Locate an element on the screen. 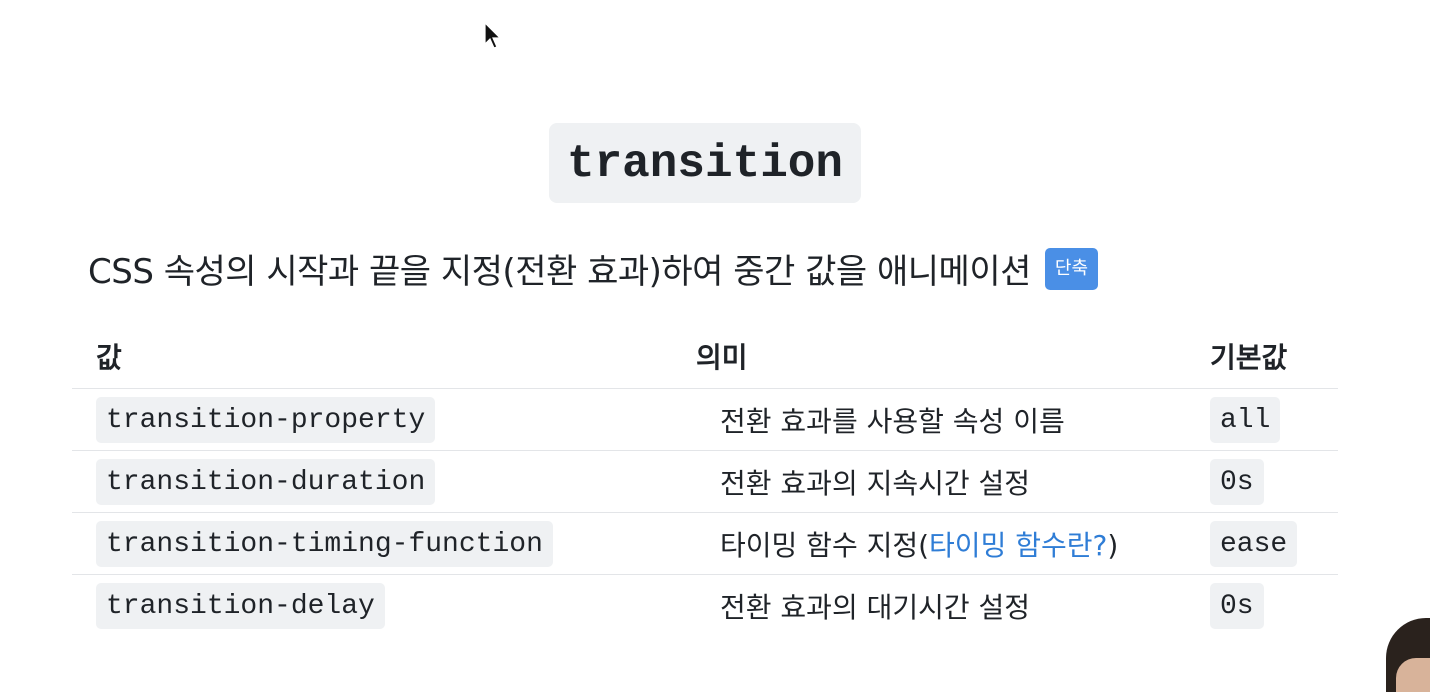 The image size is (1430, 692). default-value: ease is located at coordinates (1254, 543).